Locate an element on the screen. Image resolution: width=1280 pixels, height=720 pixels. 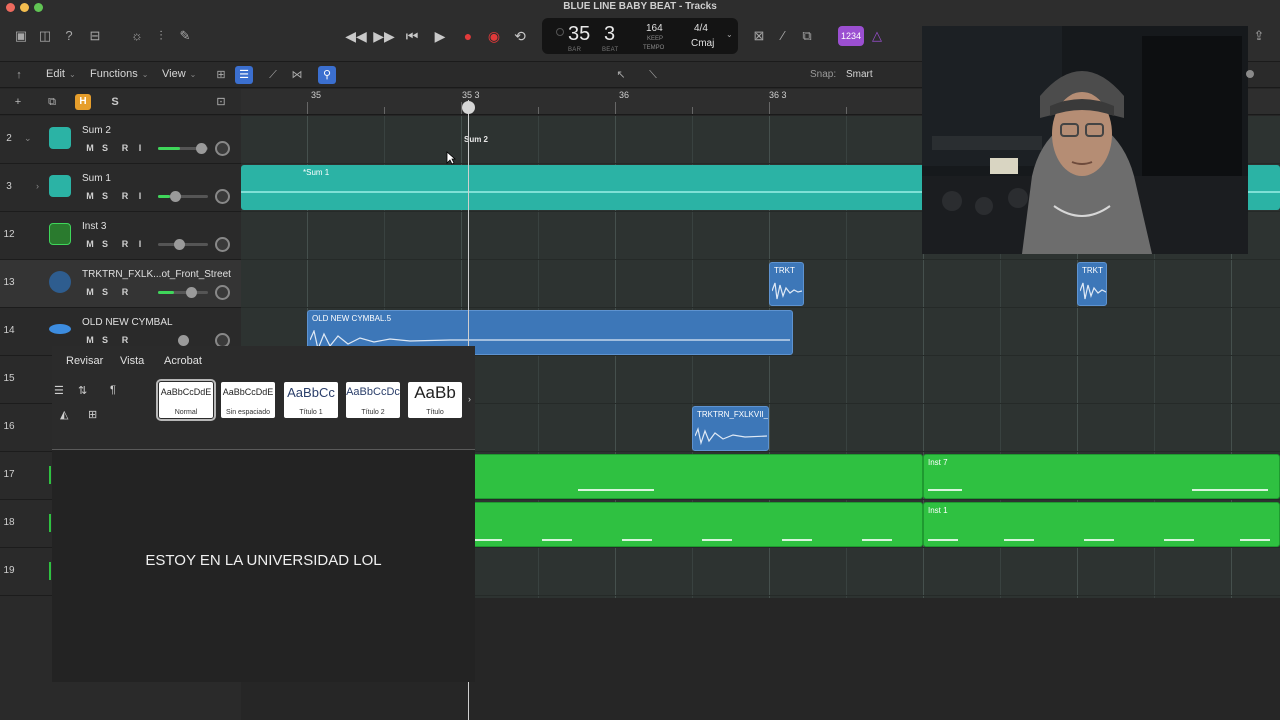
add-track-button: + is located at coordinates (18, 102).